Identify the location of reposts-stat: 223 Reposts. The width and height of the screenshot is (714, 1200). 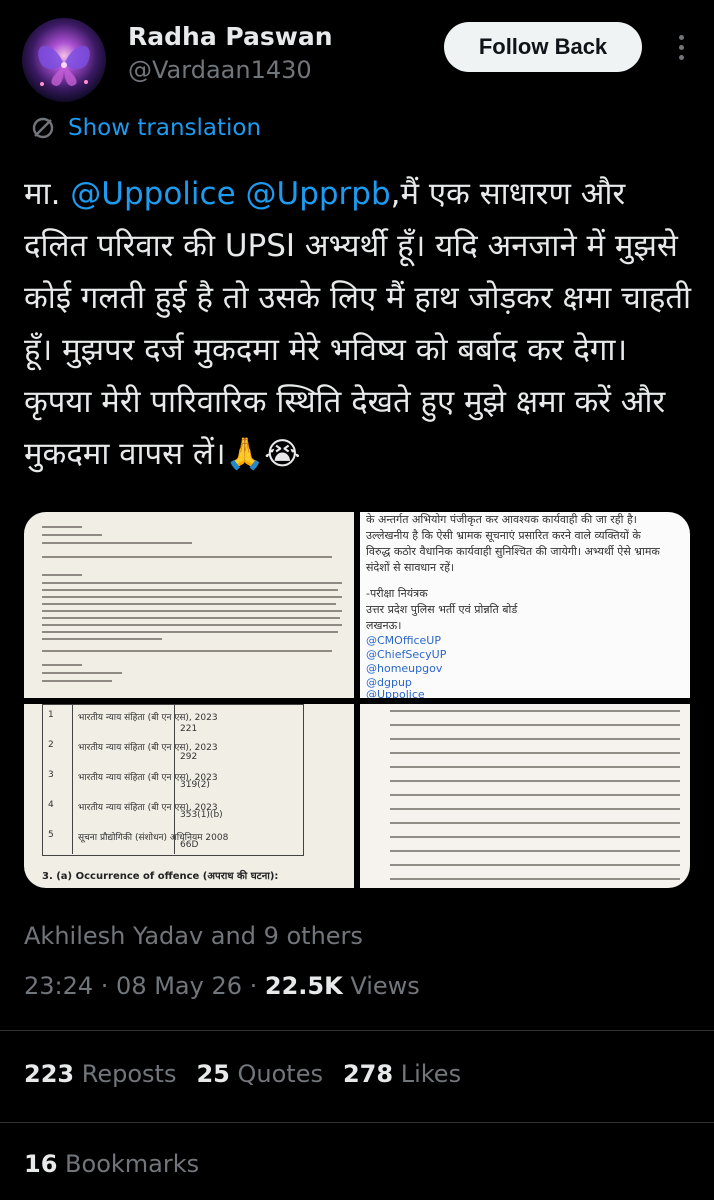
(100, 1074).